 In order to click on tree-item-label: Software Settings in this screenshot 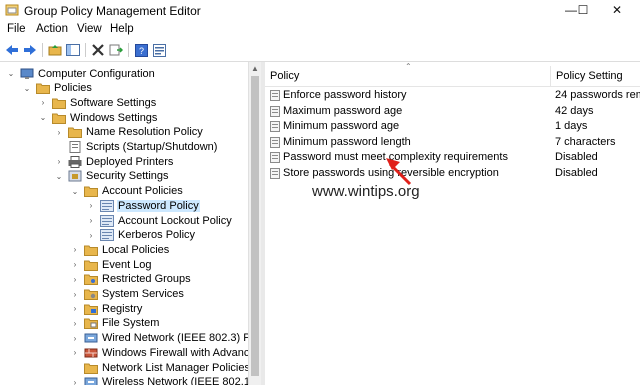, I will do `click(113, 102)`.